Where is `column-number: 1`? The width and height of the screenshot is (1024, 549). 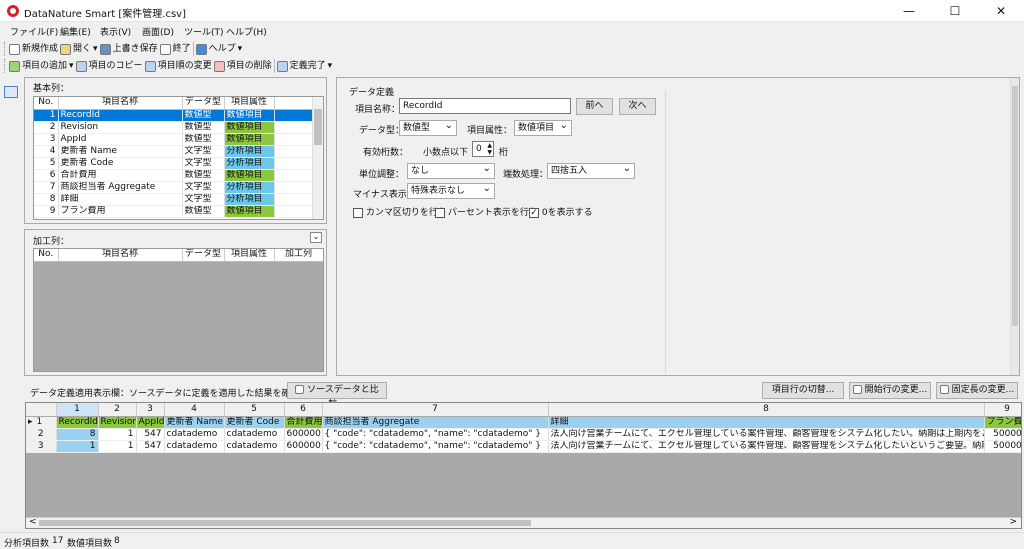 column-number: 1 is located at coordinates (77, 410).